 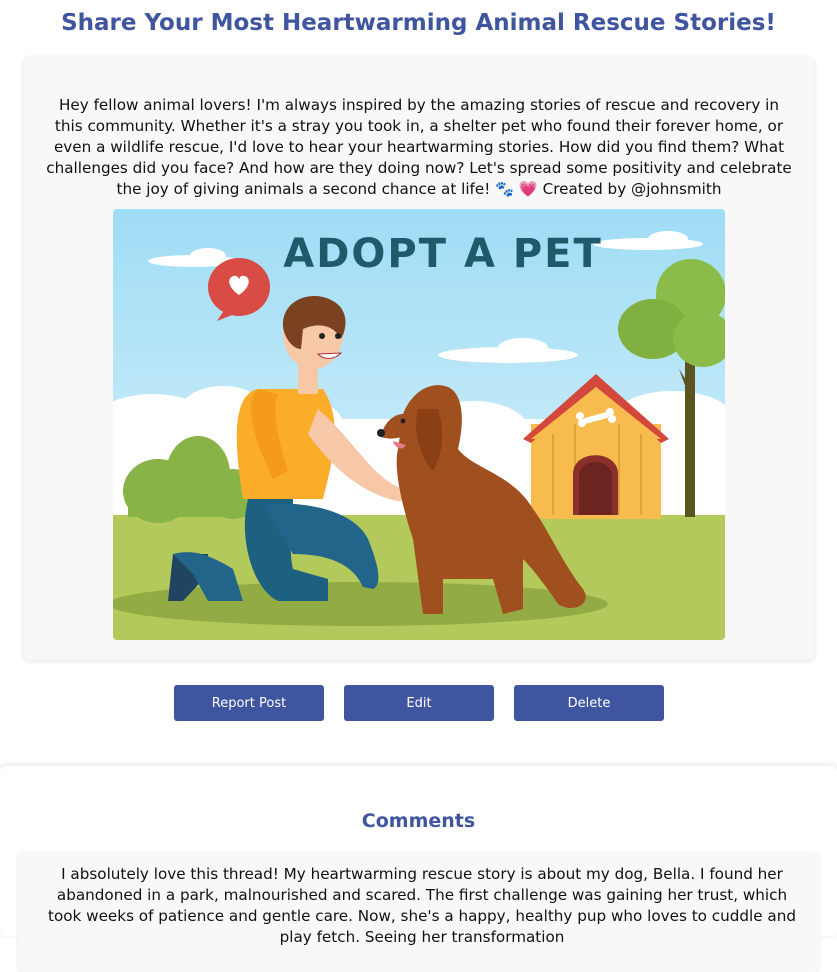 What do you see at coordinates (589, 703) in the screenshot?
I see `delete-button: Delete` at bounding box center [589, 703].